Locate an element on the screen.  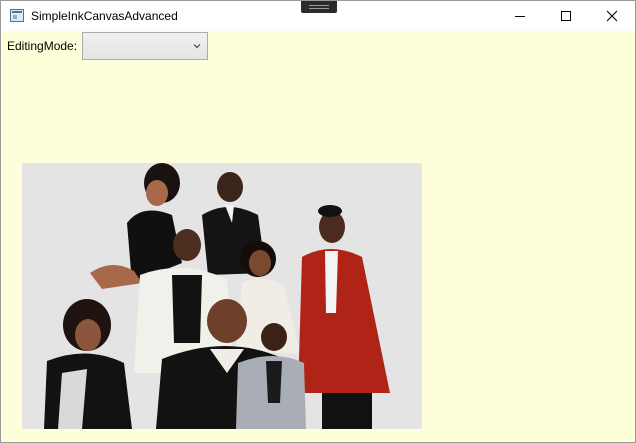
drag-handle-icon is located at coordinates (319, 7).